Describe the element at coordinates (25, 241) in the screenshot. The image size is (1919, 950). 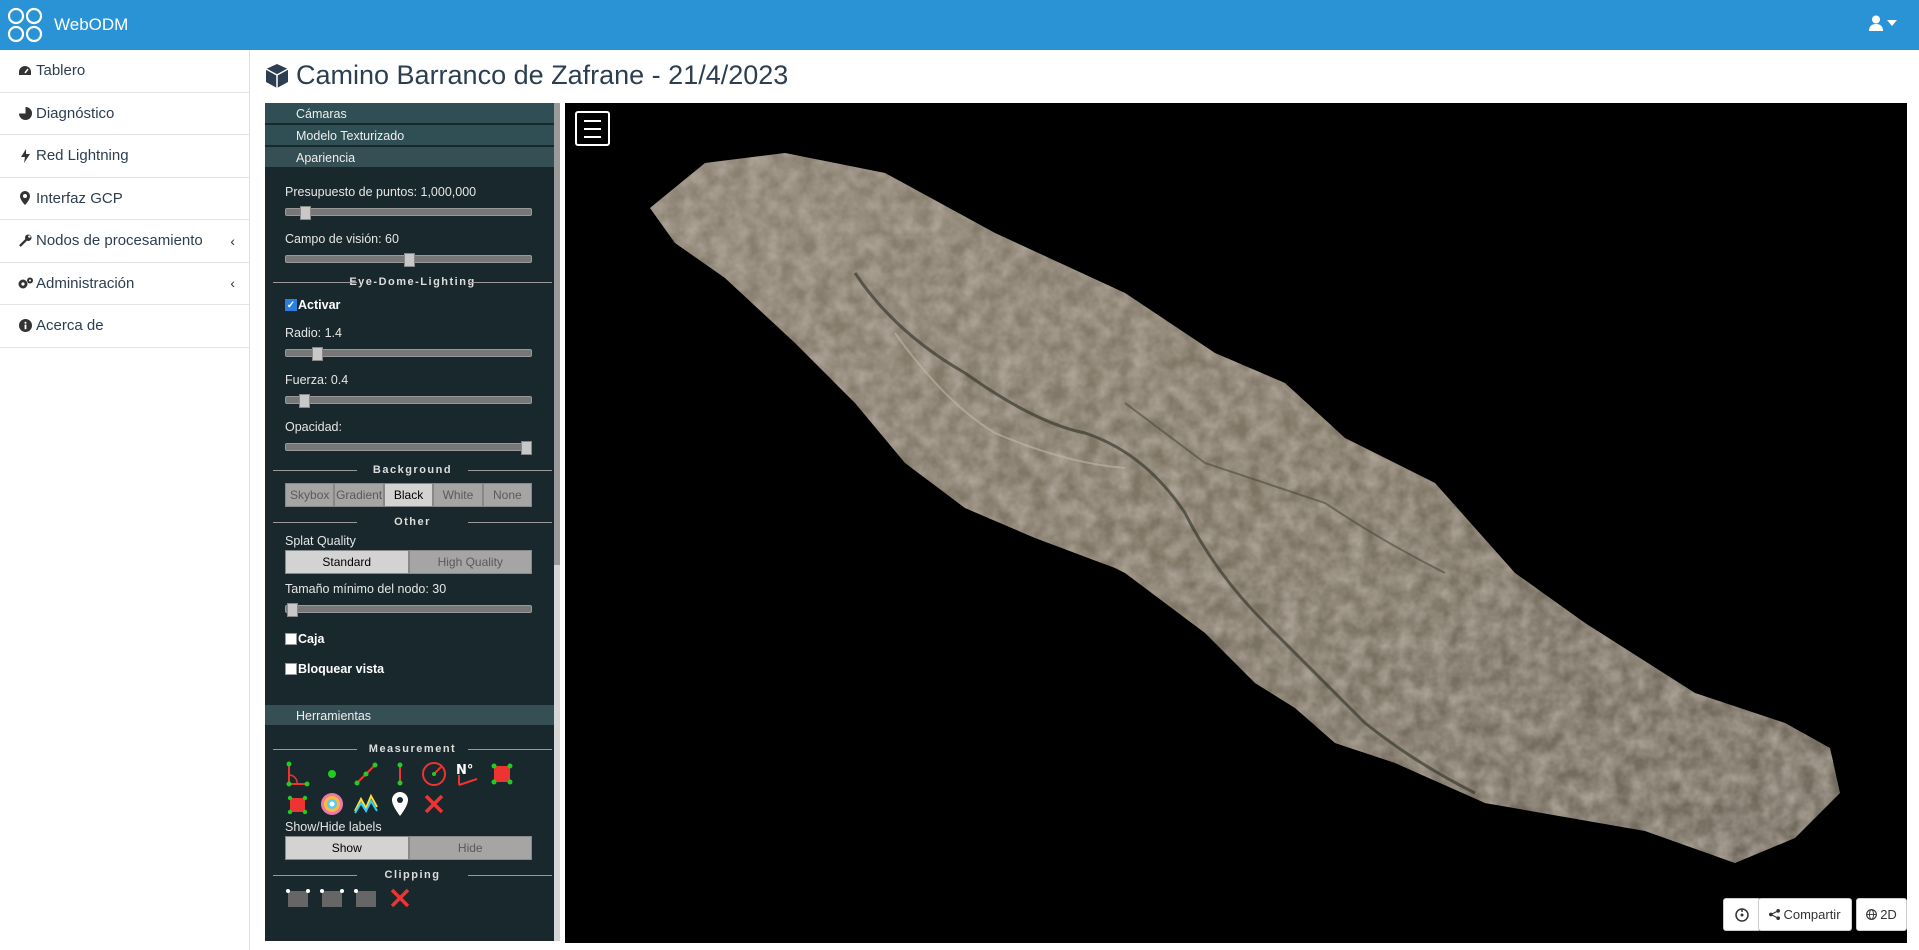
I see `wrench-icon` at that location.